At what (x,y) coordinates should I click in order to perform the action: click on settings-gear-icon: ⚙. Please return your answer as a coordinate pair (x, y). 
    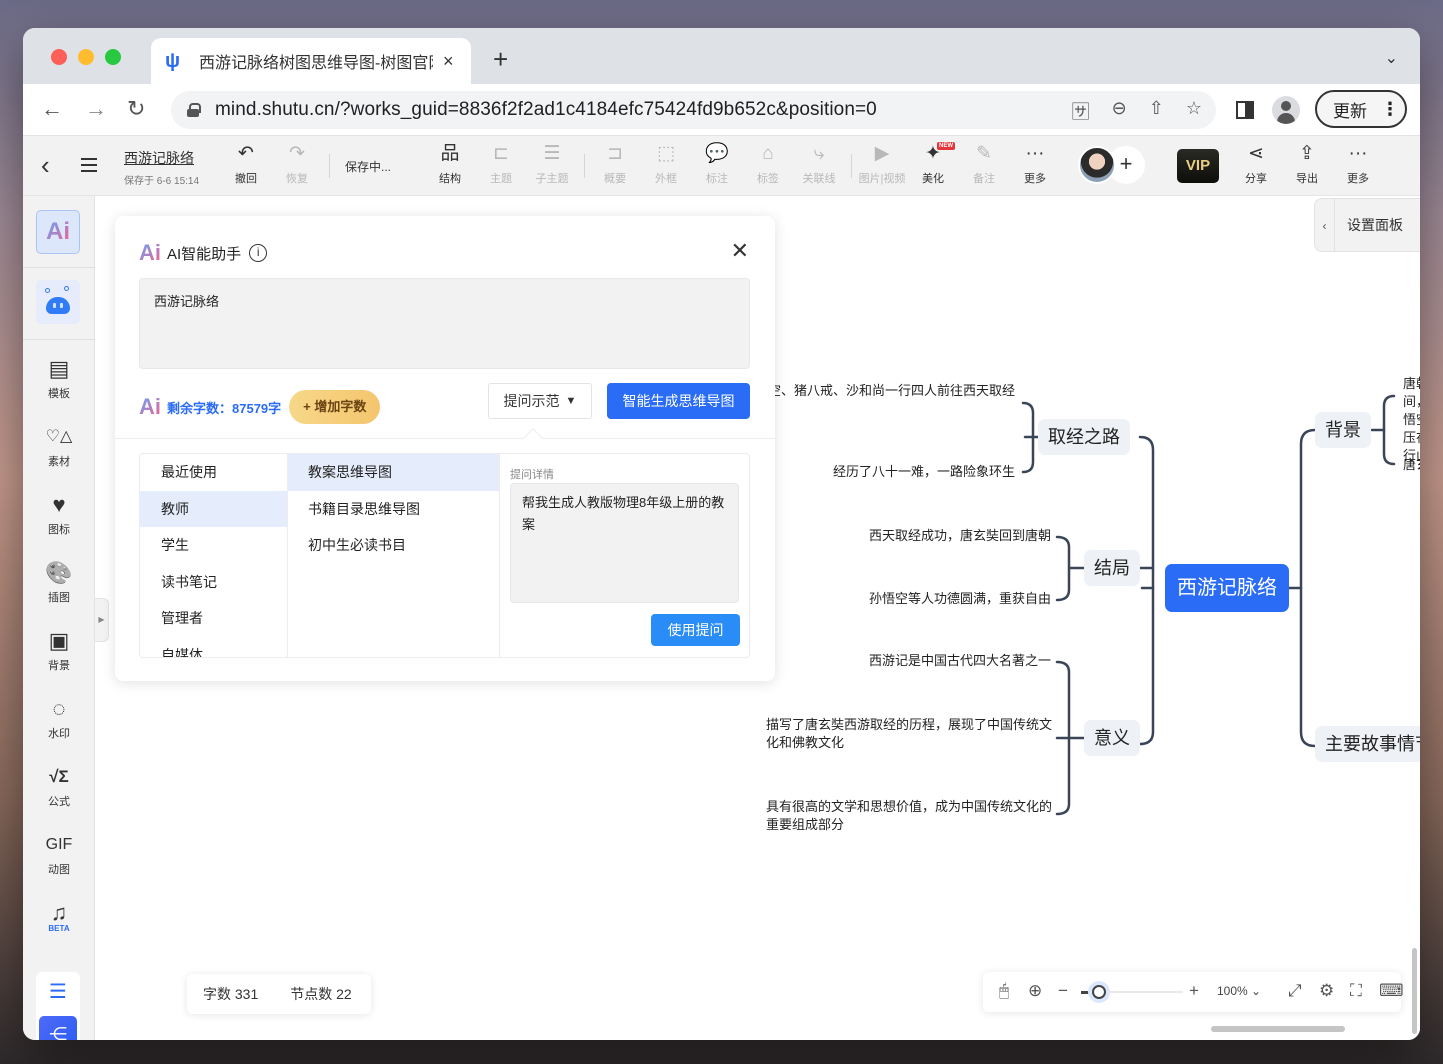
    Looking at the image, I should click on (1326, 991).